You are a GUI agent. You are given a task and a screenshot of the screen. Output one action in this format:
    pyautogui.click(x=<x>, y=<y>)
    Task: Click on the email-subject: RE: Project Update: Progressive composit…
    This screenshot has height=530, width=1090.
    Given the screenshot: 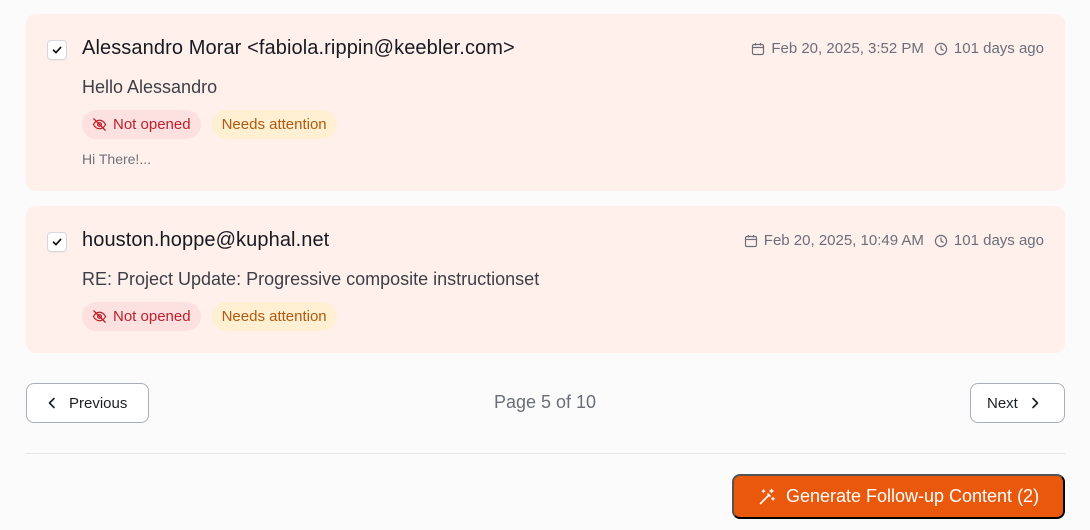 What is the action you would take?
    pyautogui.click(x=311, y=279)
    